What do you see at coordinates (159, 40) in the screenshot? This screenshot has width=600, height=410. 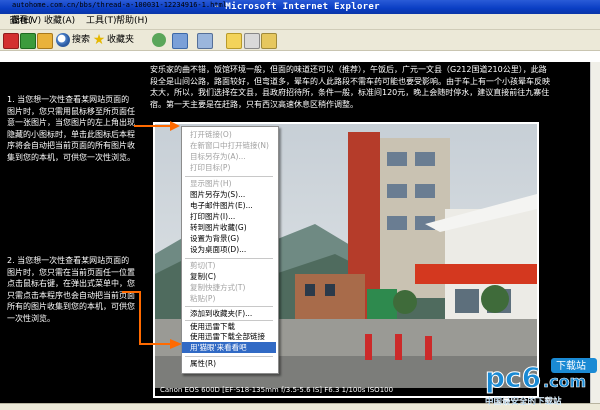 I see `media-icon` at bounding box center [159, 40].